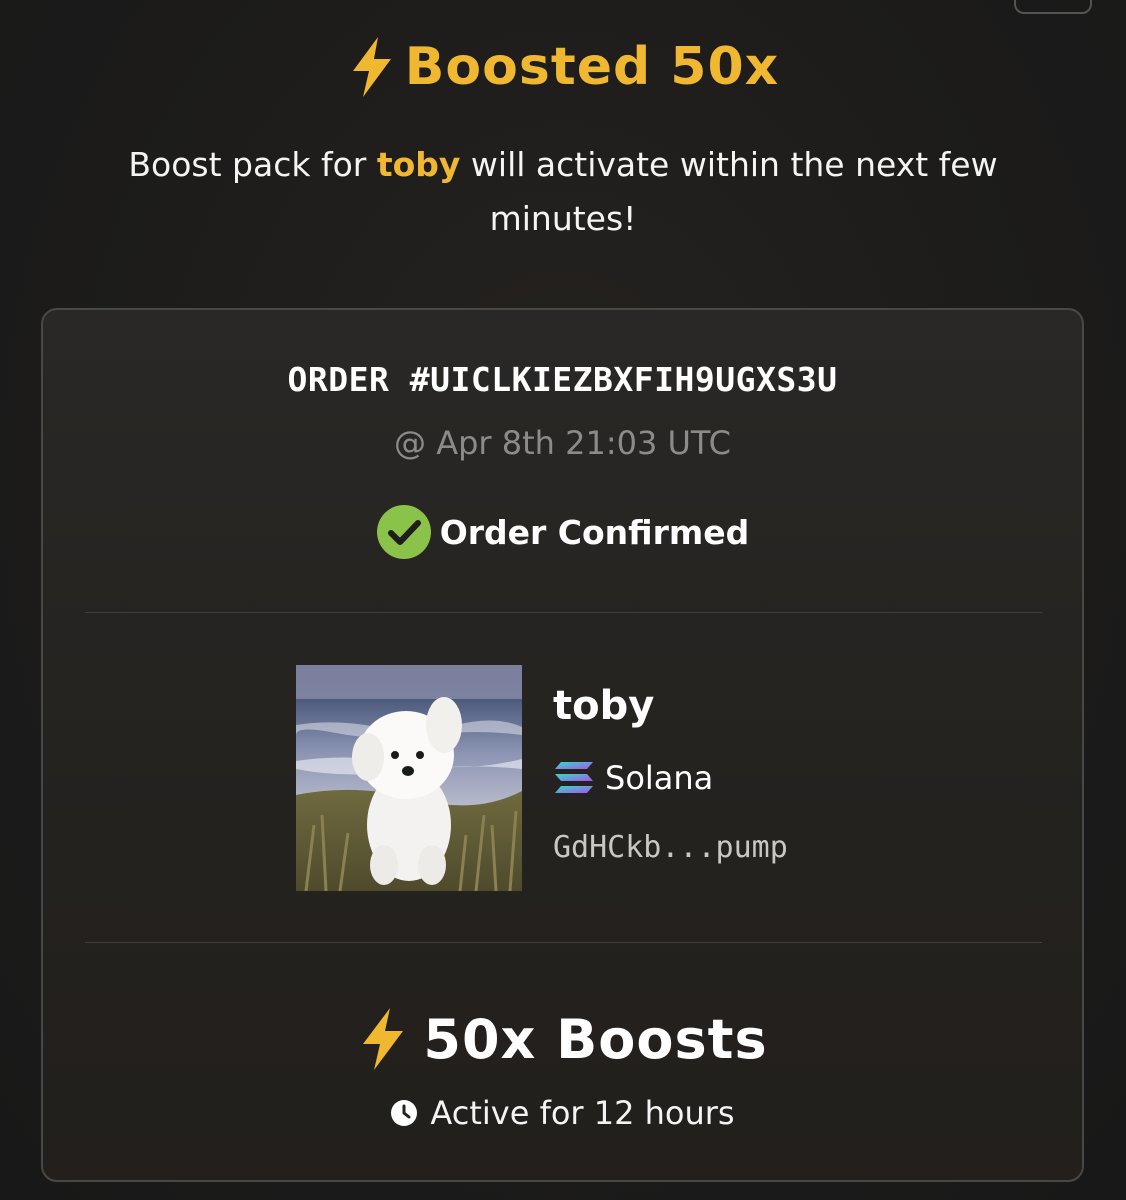  I want to click on check-circle-icon, so click(403, 532).